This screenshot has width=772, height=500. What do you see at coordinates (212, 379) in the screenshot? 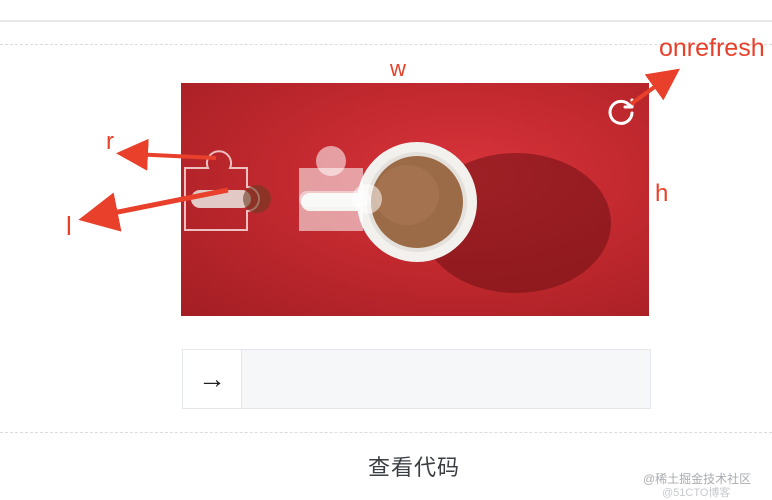
I see `slider-handle: →` at bounding box center [212, 379].